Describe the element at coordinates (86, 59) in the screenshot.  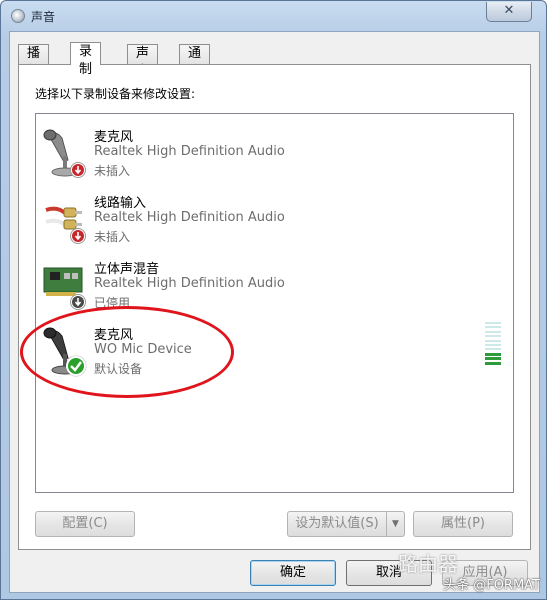
I see `tab-recording: 录制` at that location.